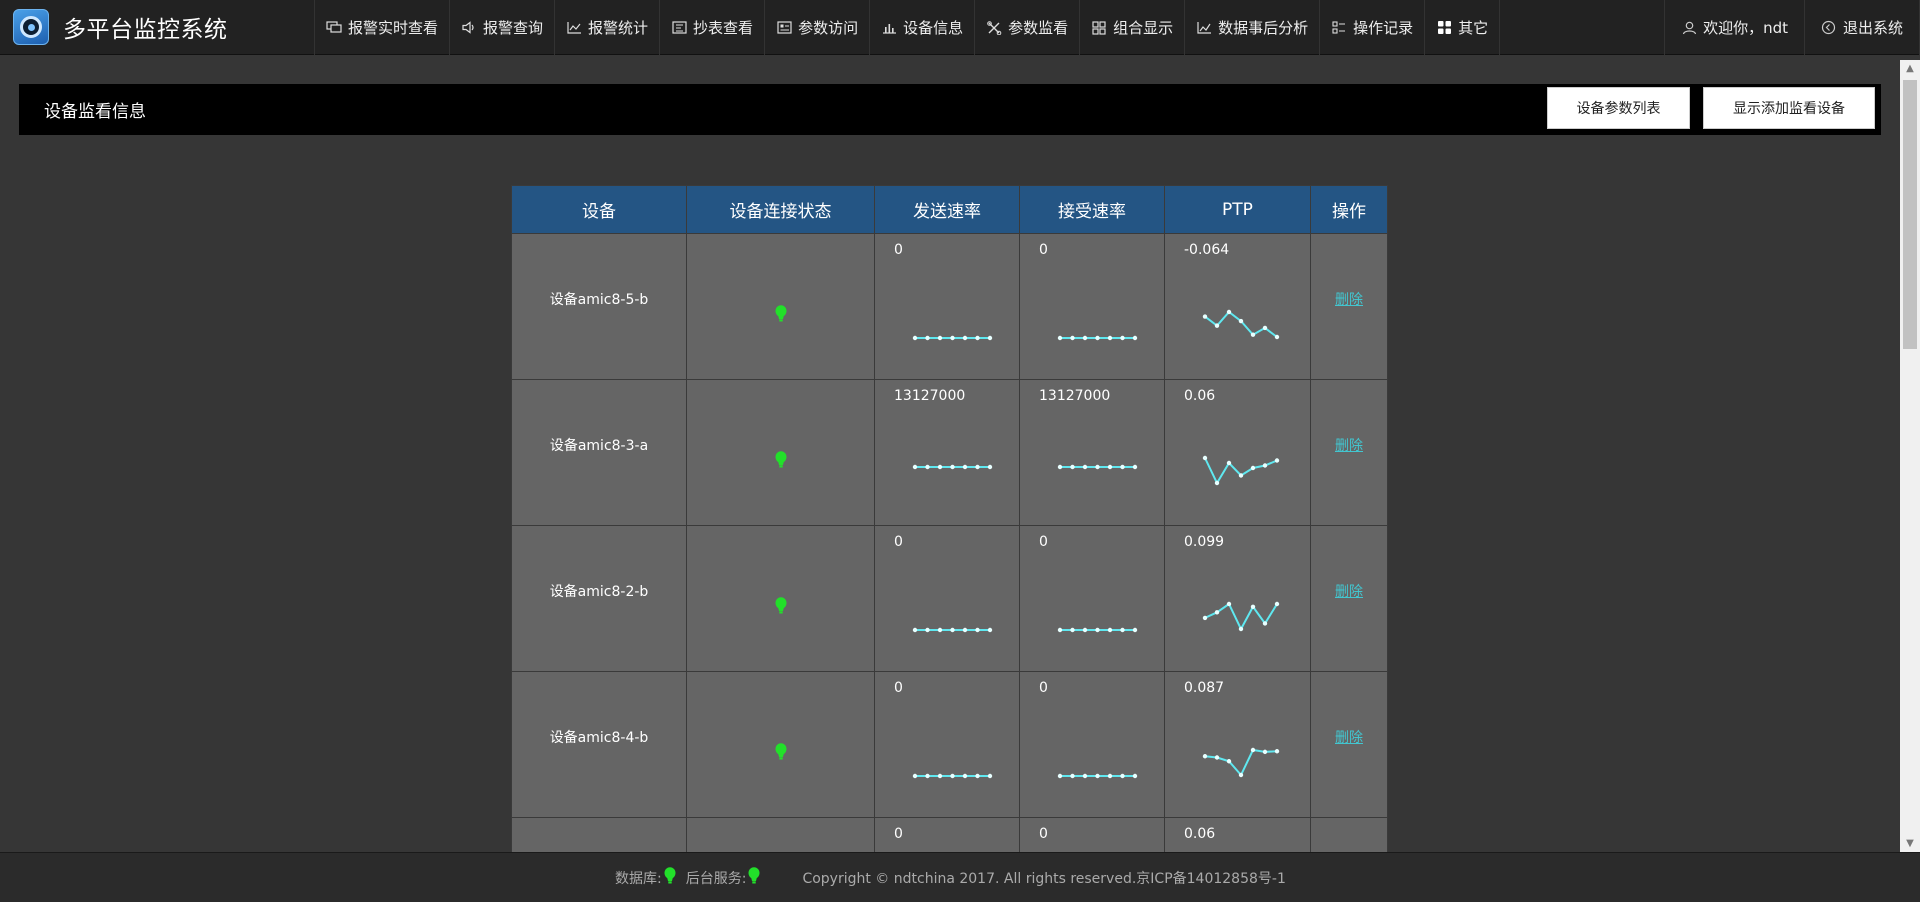 This screenshot has height=902, width=1920. I want to click on ptp-cell: 0.087, so click(1237, 744).